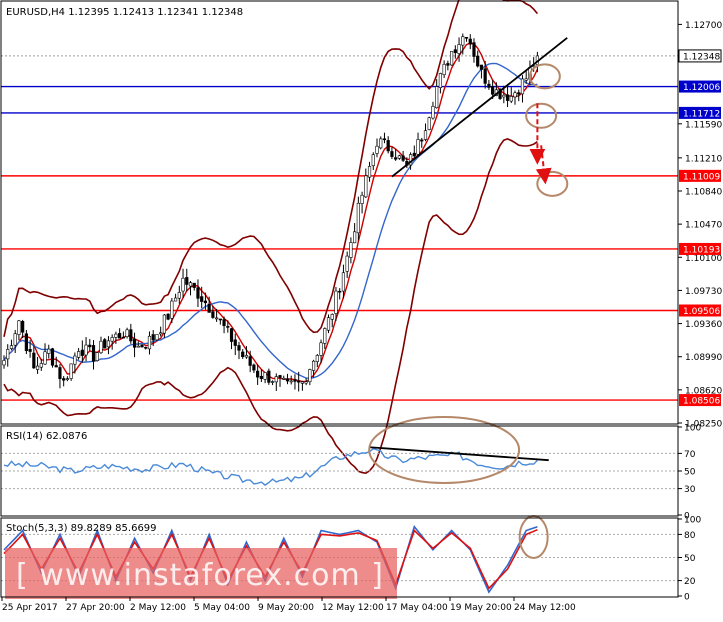 Image resolution: width=723 pixels, height=622 pixels. Describe the element at coordinates (690, 455) in the screenshot. I see `rsi-tick-label: 70` at that location.